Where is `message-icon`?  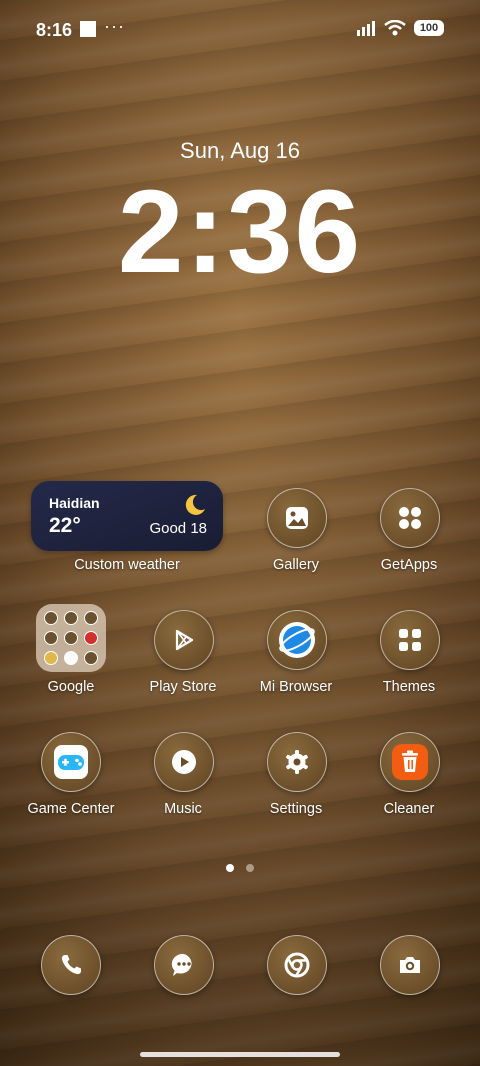
message-icon is located at coordinates (181, 964).